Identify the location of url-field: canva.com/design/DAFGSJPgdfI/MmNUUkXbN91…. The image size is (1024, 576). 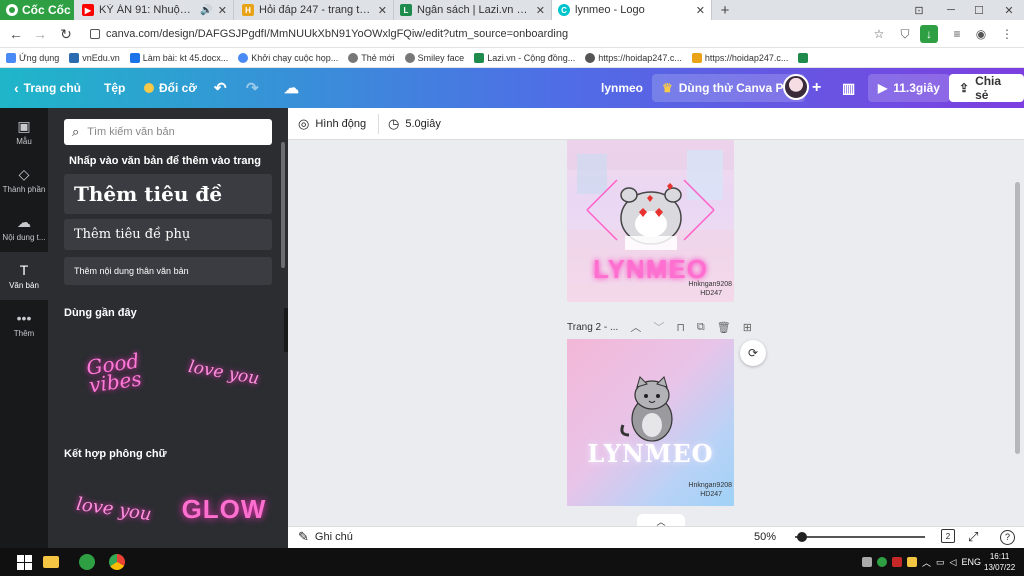
(475, 34).